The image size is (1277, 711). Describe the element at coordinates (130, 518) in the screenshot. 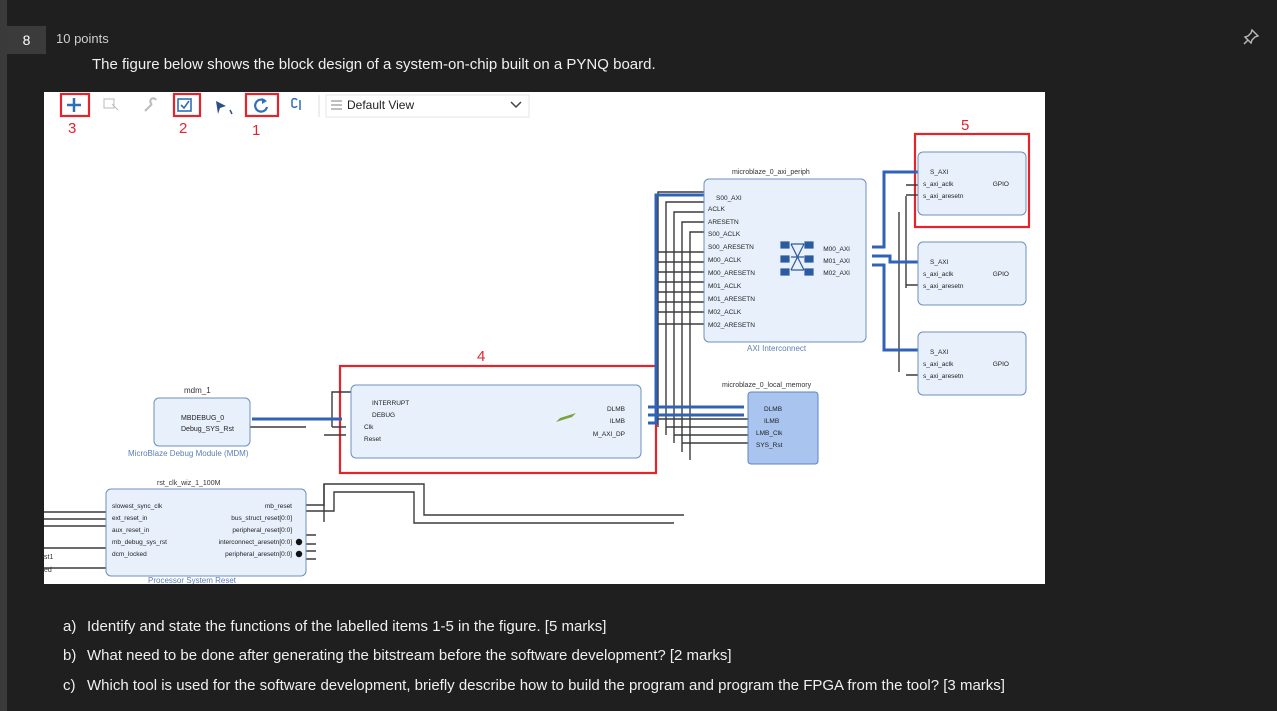

I see `rst-port-ext-reset-in: ext_reset_in` at that location.